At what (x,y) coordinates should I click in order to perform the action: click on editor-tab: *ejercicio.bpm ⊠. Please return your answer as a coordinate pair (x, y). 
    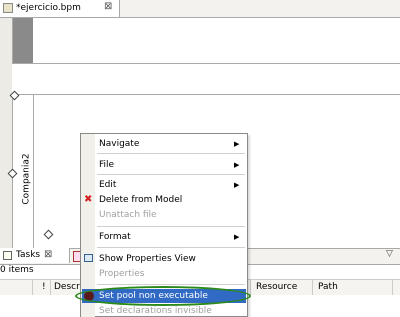
    Looking at the image, I should click on (60, 8).